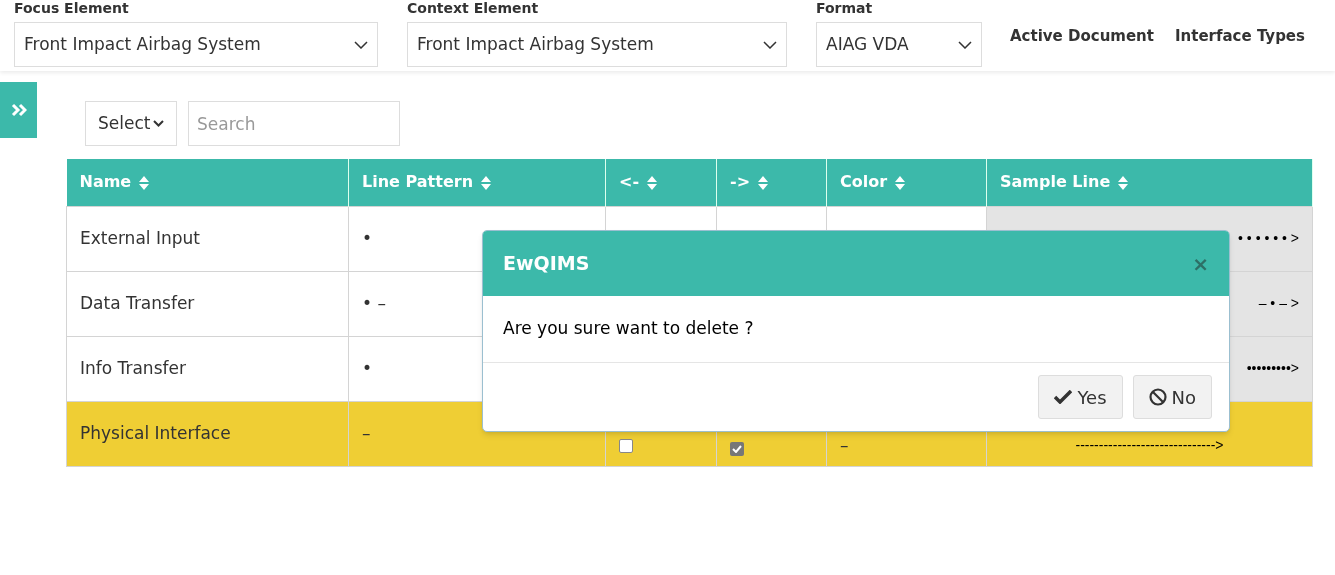  I want to click on nav-link: Interface Types, so click(1239, 36).